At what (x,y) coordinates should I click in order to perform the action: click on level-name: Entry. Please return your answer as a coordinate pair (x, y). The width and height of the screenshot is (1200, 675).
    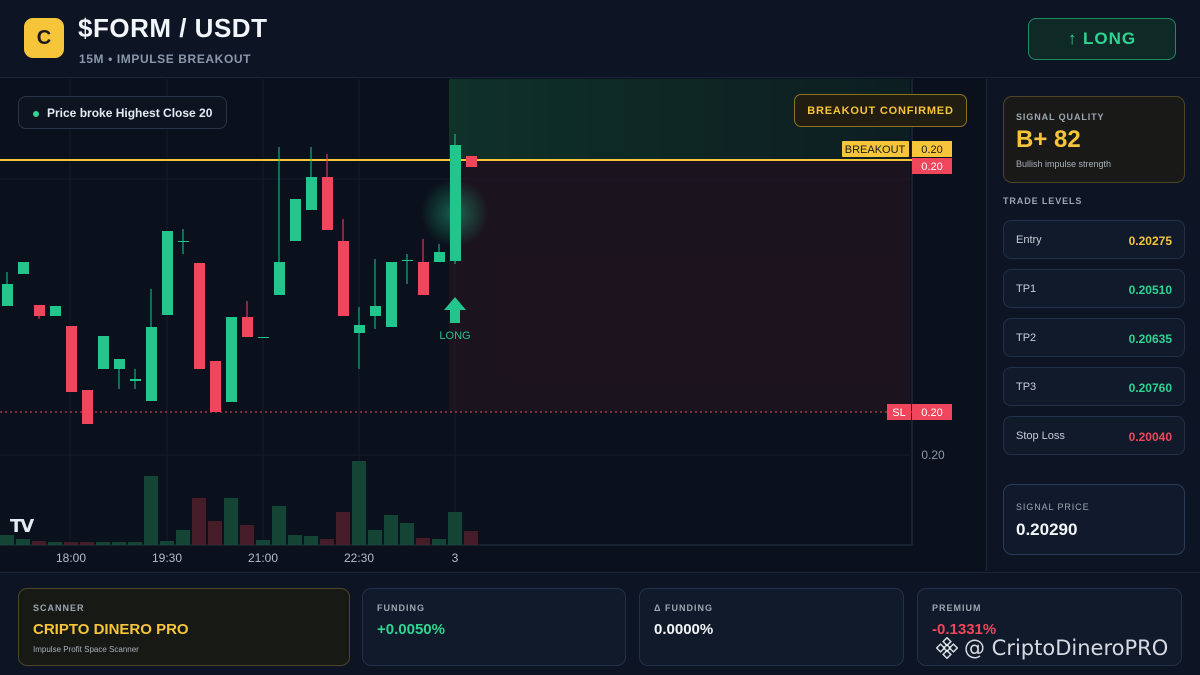
    Looking at the image, I should click on (1029, 240).